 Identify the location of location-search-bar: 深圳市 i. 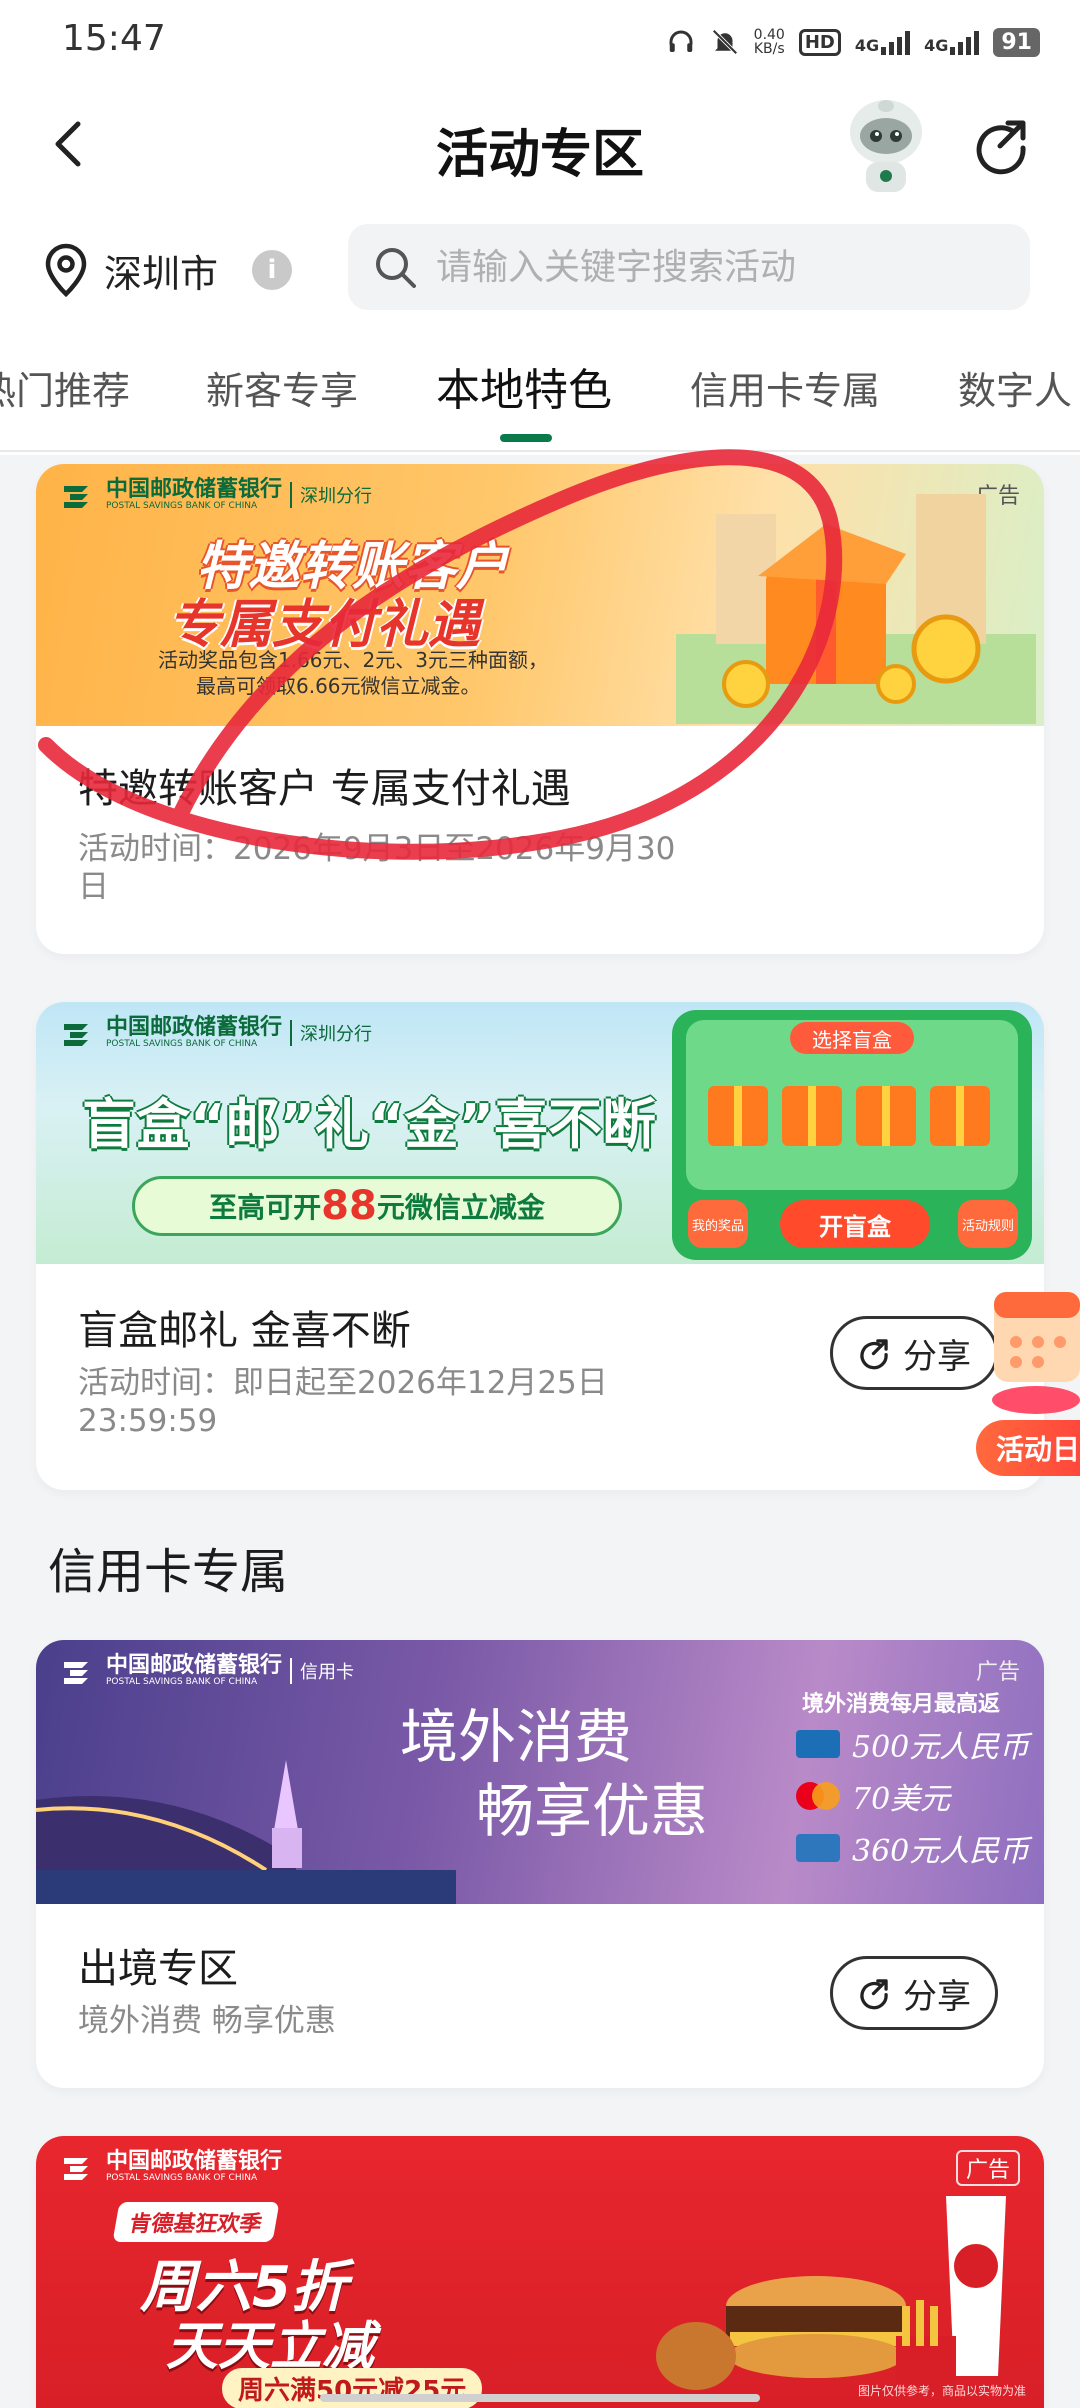
(540, 266).